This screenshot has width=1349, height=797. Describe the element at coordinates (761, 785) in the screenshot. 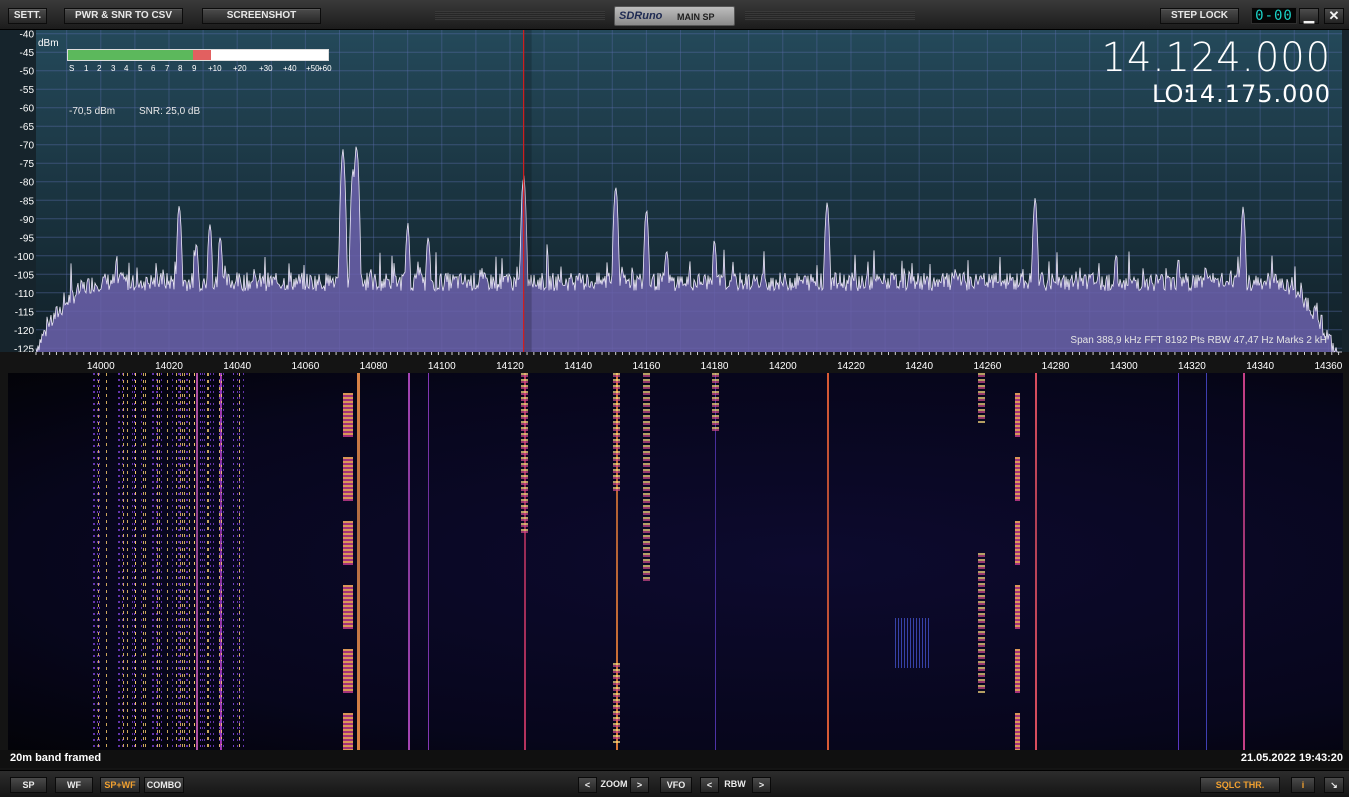

I see `rbw-increase-button: >` at that location.